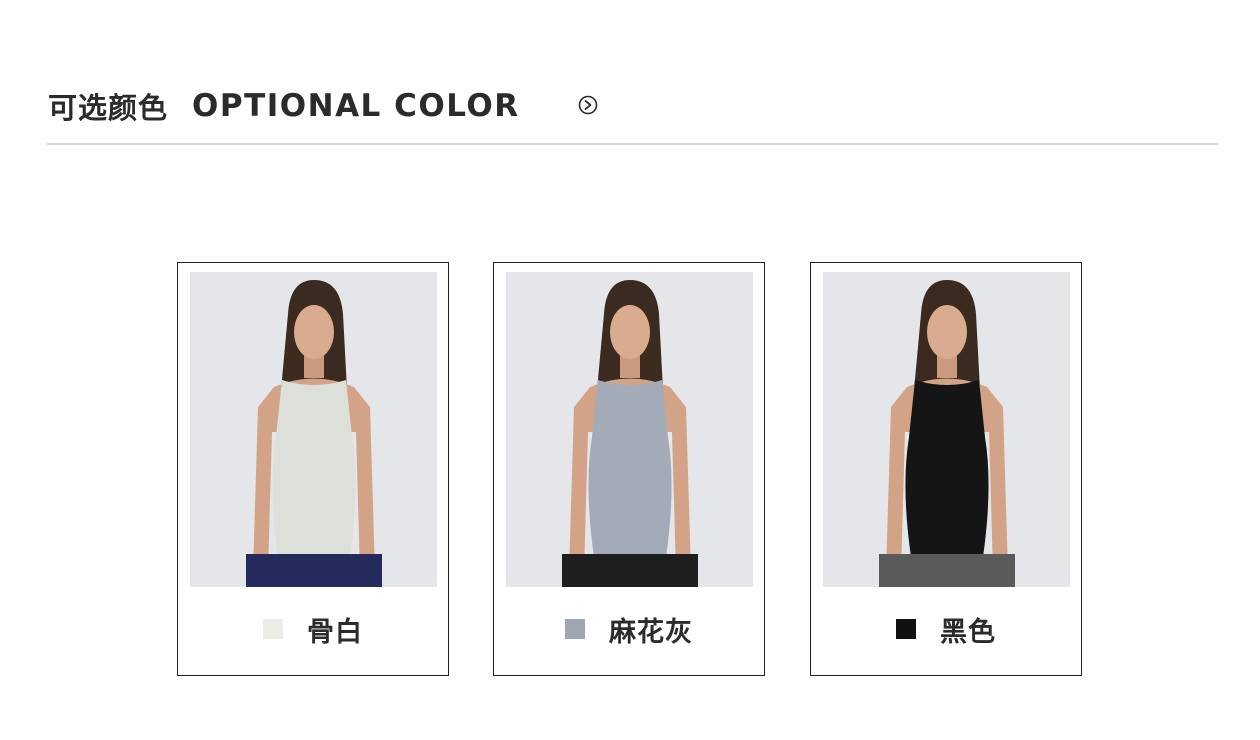 Image resolution: width=1260 pixels, height=740 pixels. I want to click on color-label-row: 麻花灰, so click(629, 629).